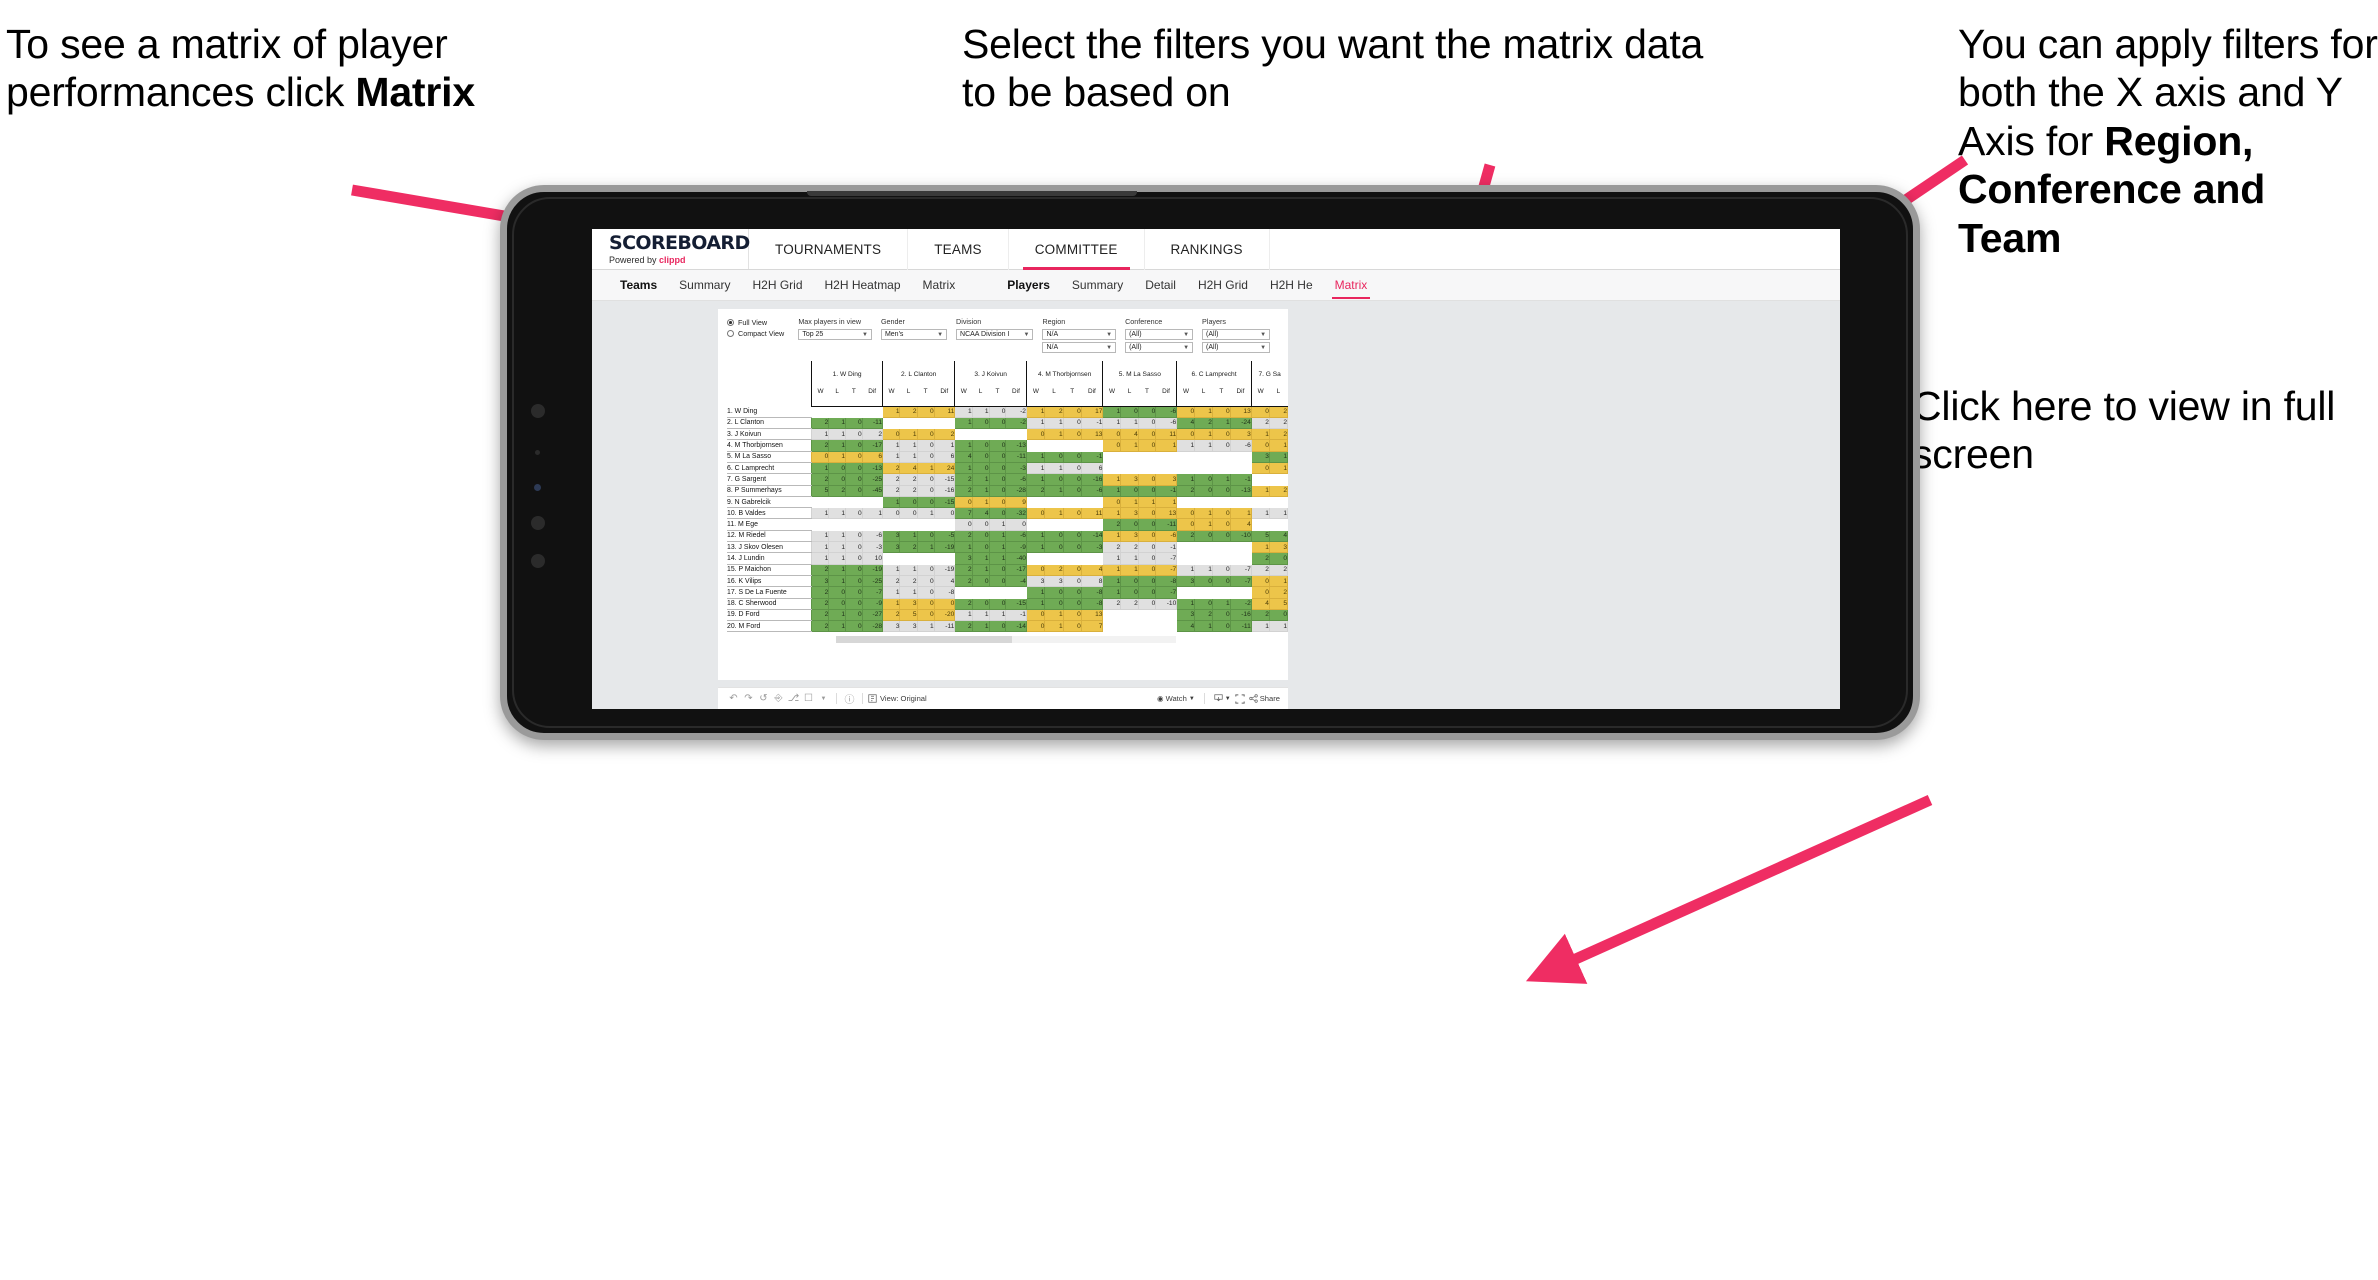 The image size is (2378, 1280). What do you see at coordinates (963, 513) in the screenshot?
I see `matrix-cell: 7` at bounding box center [963, 513].